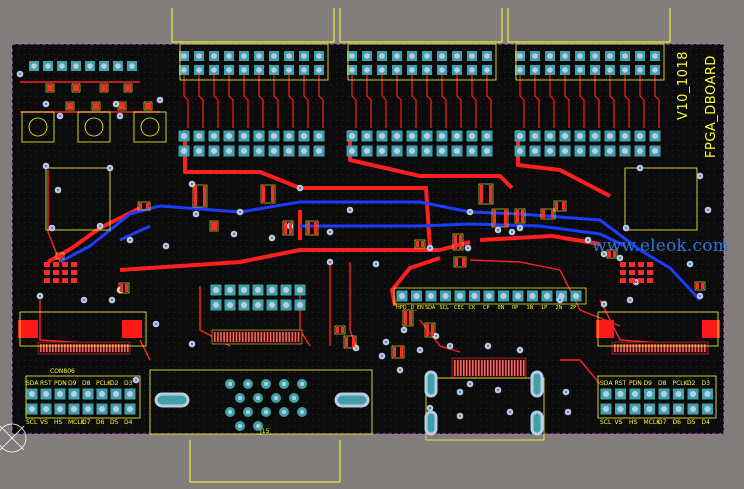 The image size is (744, 489). Describe the element at coordinates (86, 383) in the screenshot. I see `pin-label: D8` at that location.